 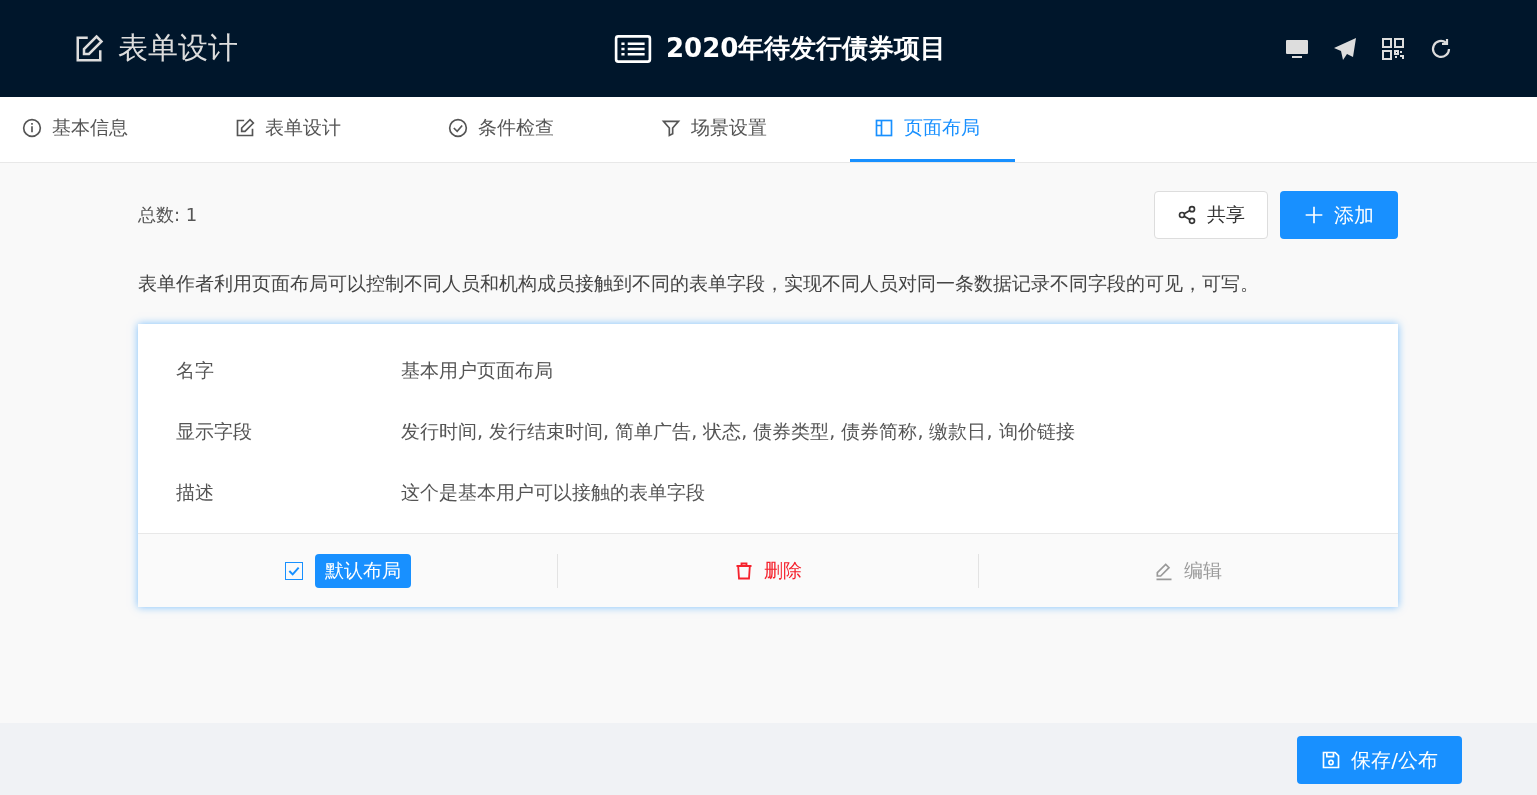 What do you see at coordinates (1164, 570) in the screenshot?
I see `pencil-icon` at bounding box center [1164, 570].